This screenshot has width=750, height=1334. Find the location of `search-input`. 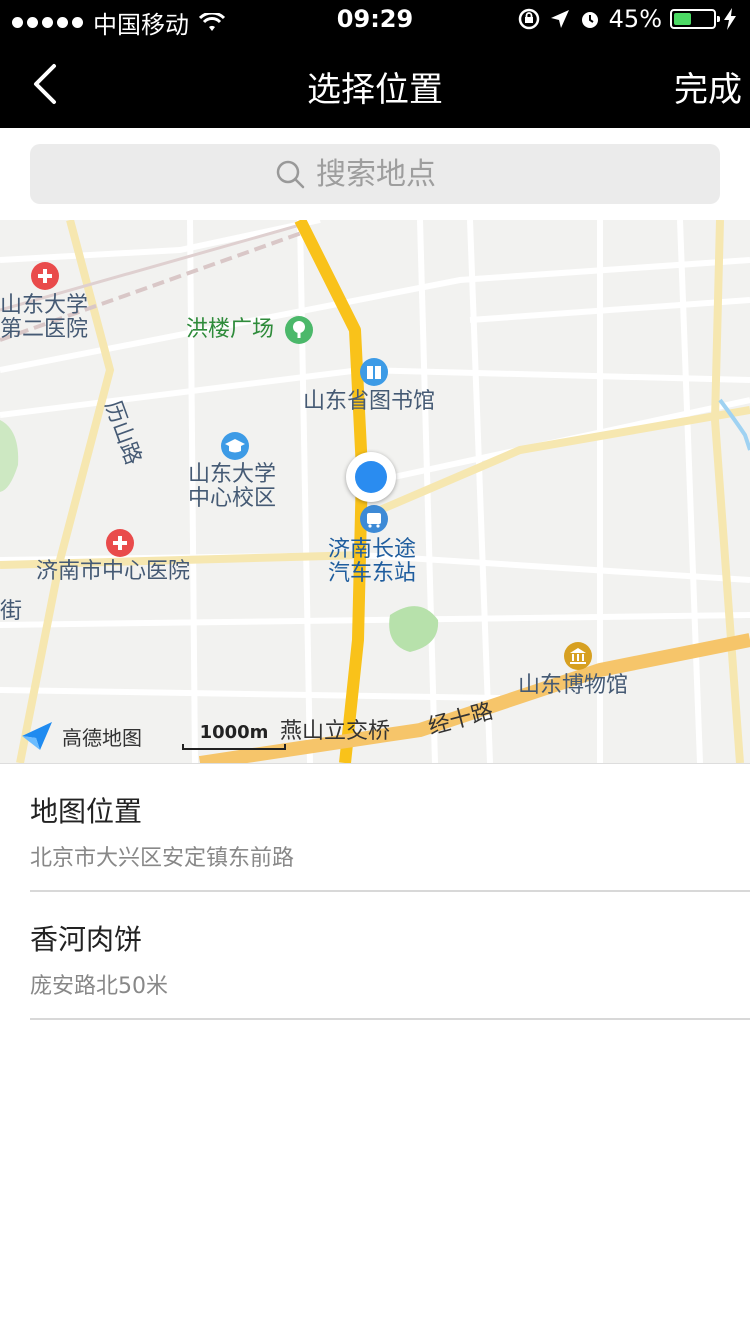

search-input is located at coordinates (396, 174).